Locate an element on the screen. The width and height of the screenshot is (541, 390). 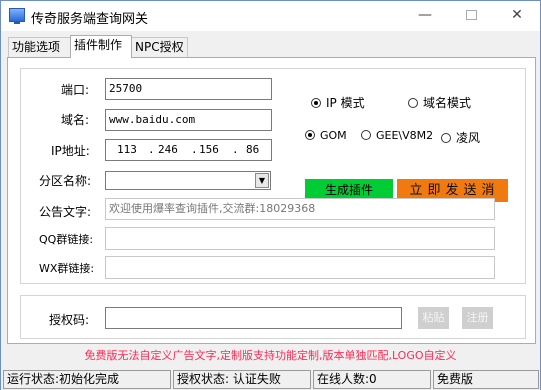
engine-lingfeng-radio: 凌风 is located at coordinates (460, 137).